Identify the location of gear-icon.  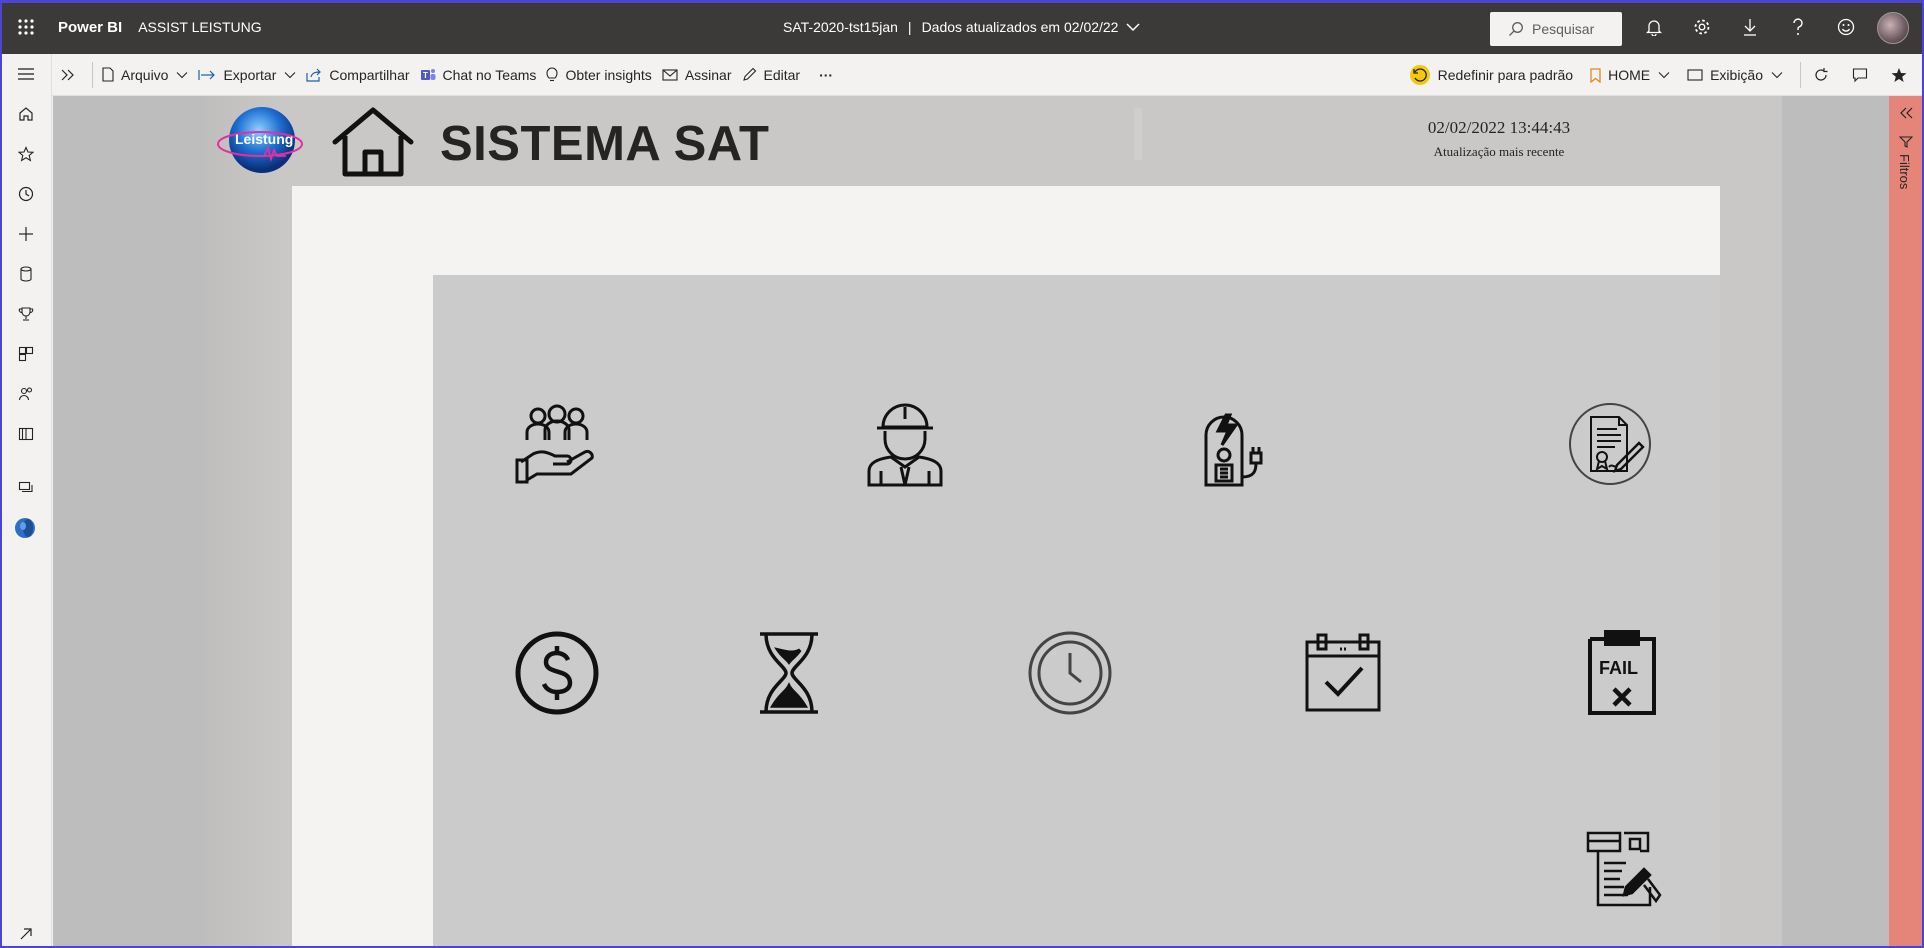
(1702, 27).